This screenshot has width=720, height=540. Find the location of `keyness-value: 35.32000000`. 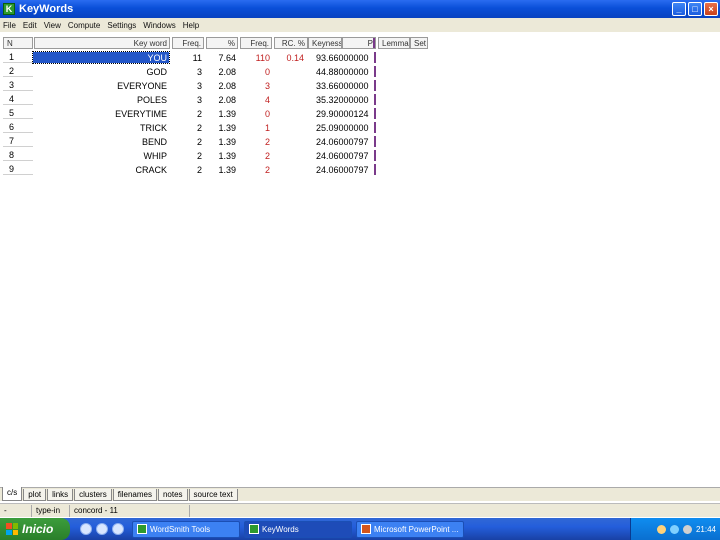

keyness-value: 35.32000000 is located at coordinates (342, 99).